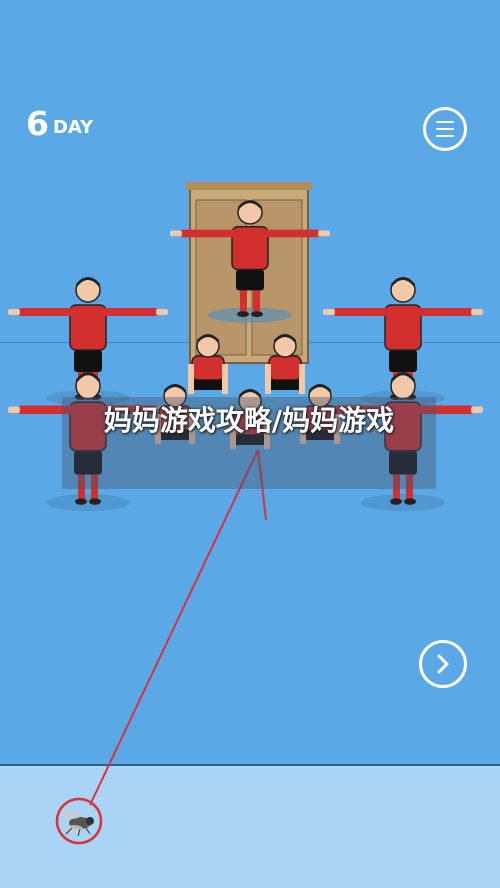 The height and width of the screenshot is (888, 500). I want to click on fly-target, so click(79, 821).